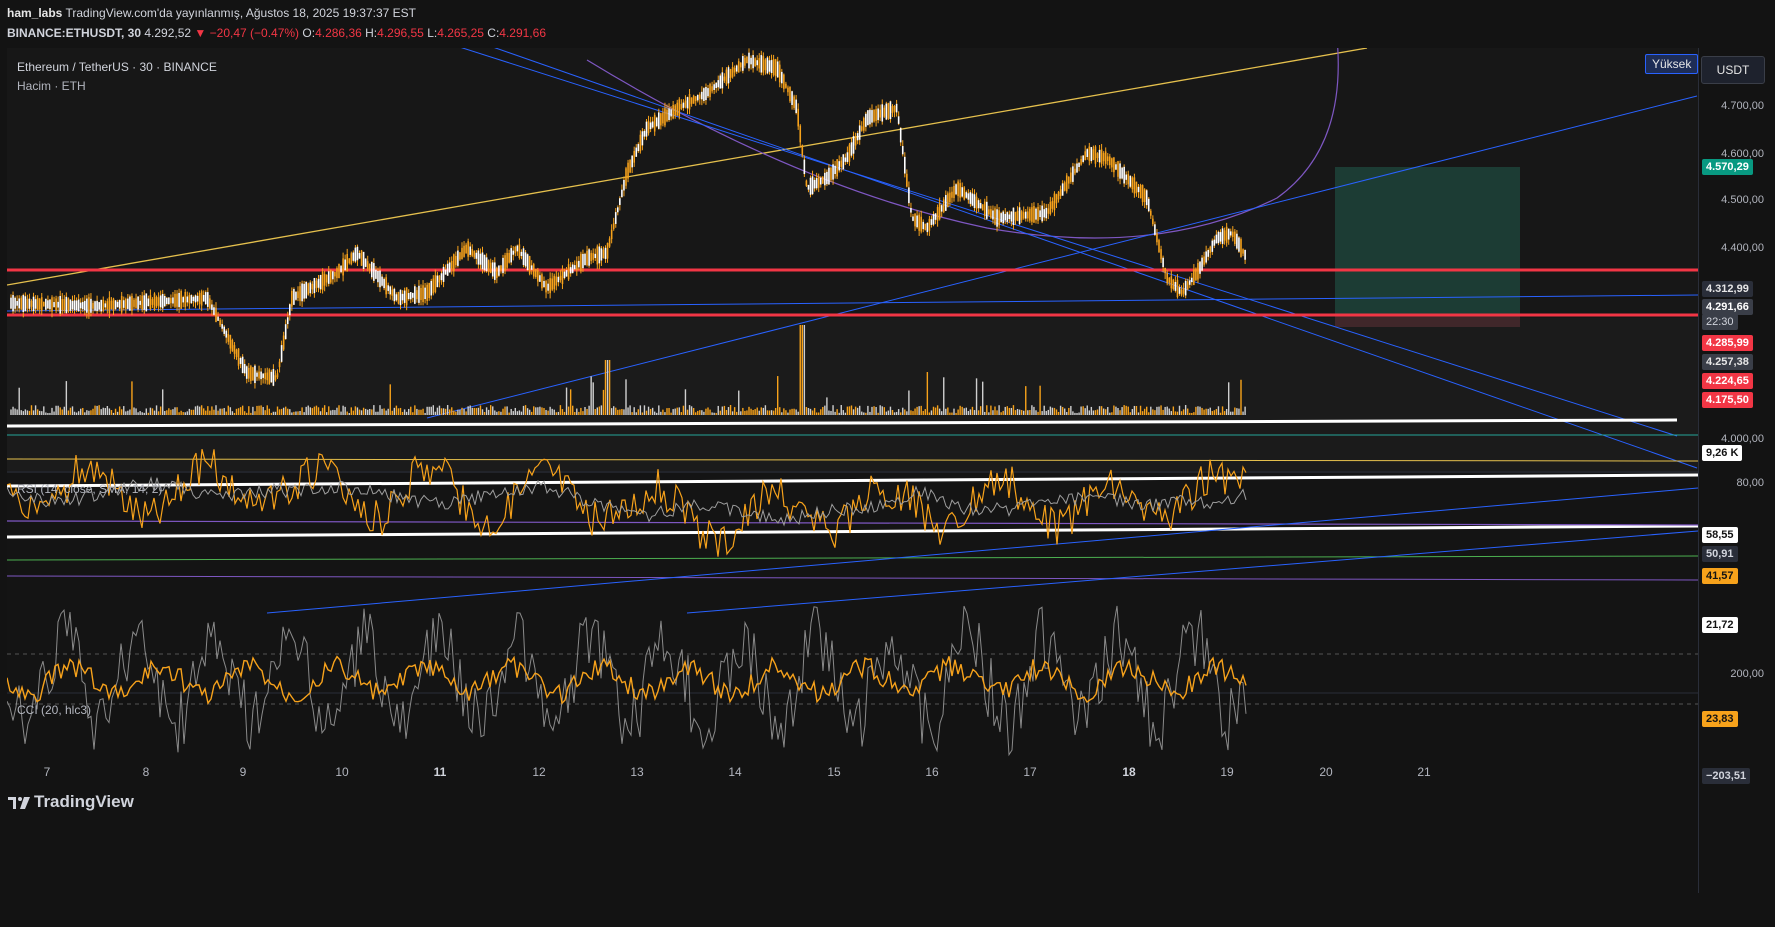 This screenshot has width=1775, height=927. What do you see at coordinates (89, 489) in the screenshot?
I see `rsi-pane-title: RSI (14, close, SMA, 14, 2)` at bounding box center [89, 489].